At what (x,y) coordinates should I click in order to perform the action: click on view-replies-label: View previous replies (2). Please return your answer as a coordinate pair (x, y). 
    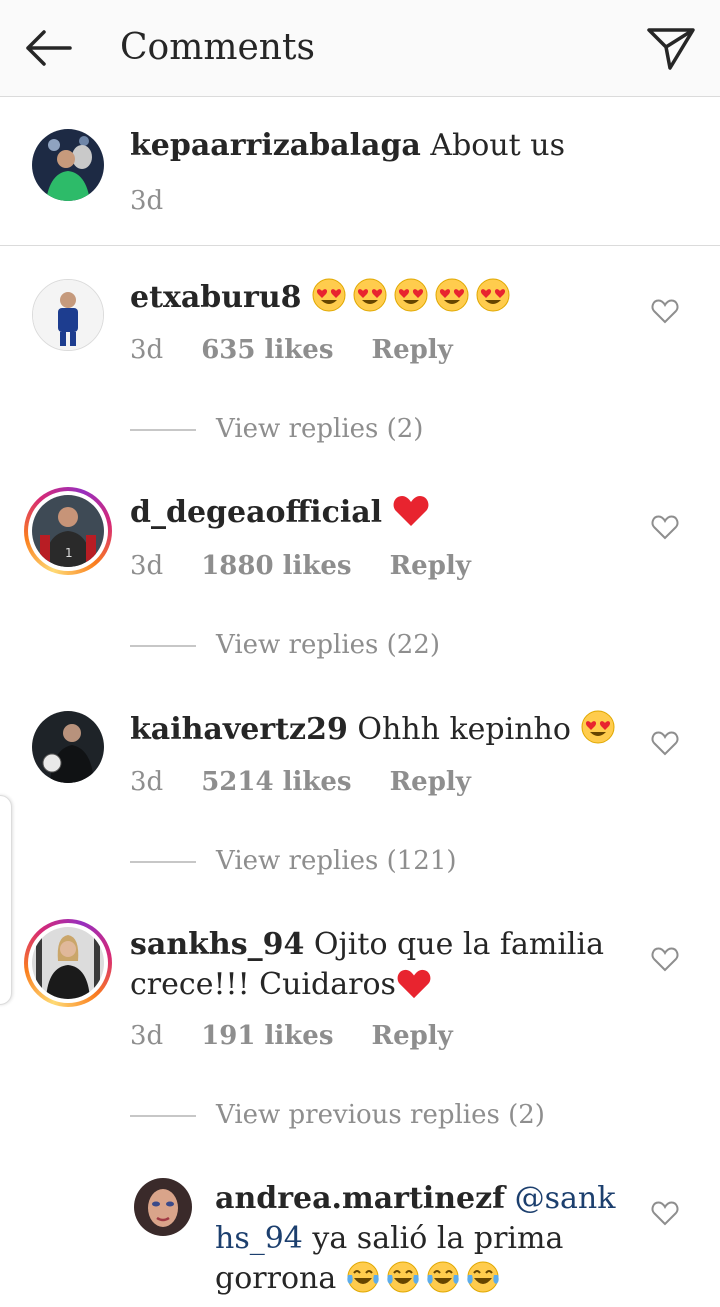
    Looking at the image, I should click on (380, 1115).